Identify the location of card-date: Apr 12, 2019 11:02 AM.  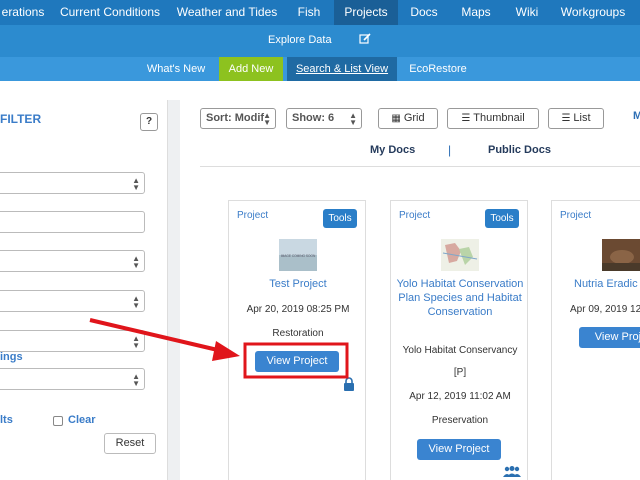
(460, 396).